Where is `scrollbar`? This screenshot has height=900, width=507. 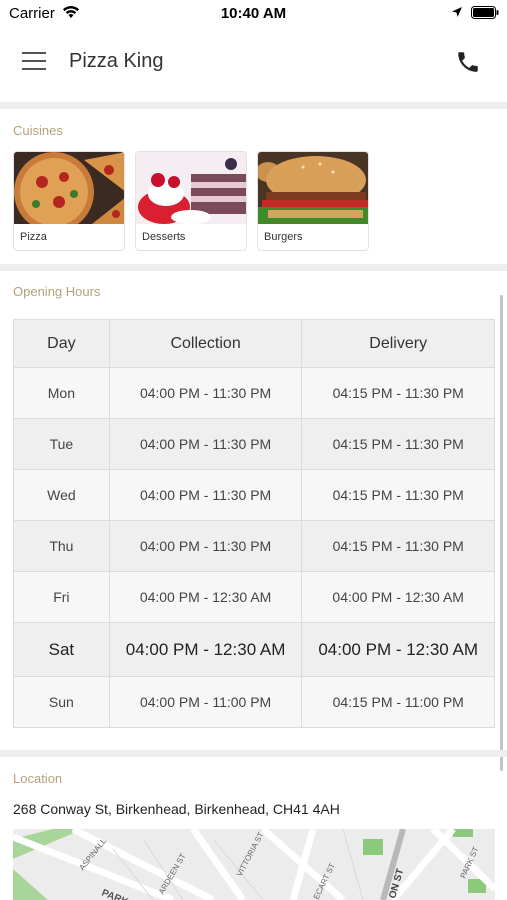 scrollbar is located at coordinates (501, 533).